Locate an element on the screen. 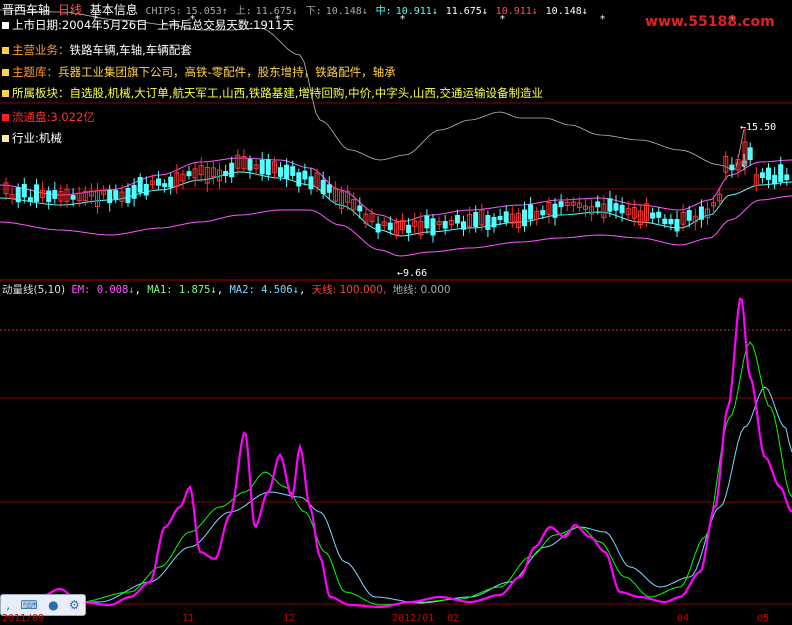 This screenshot has width=792, height=625. mic-icon: ● is located at coordinates (53, 605).